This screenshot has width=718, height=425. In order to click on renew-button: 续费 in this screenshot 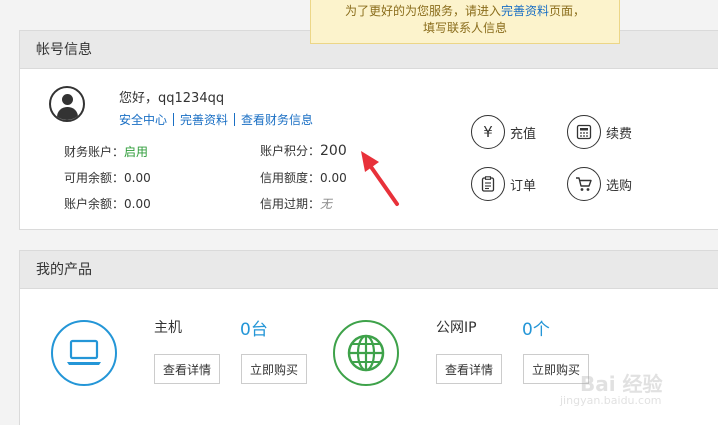, I will do `click(599, 132)`.